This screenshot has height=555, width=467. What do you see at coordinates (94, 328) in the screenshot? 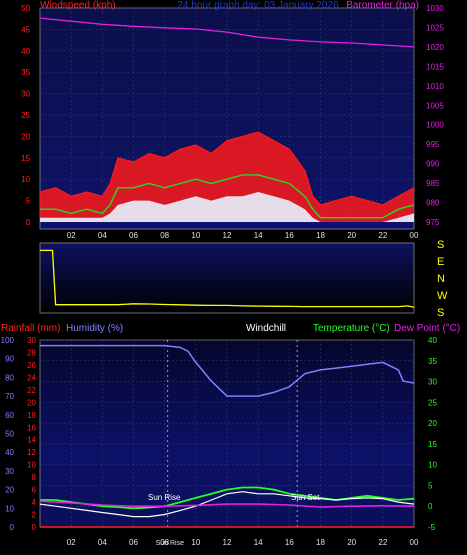
I see `humidity-axis-label: Humidity (%)` at bounding box center [94, 328].